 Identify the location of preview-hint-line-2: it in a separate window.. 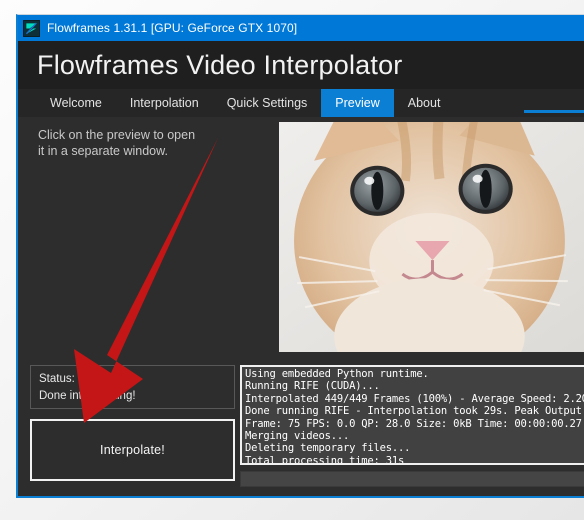
(103, 151).